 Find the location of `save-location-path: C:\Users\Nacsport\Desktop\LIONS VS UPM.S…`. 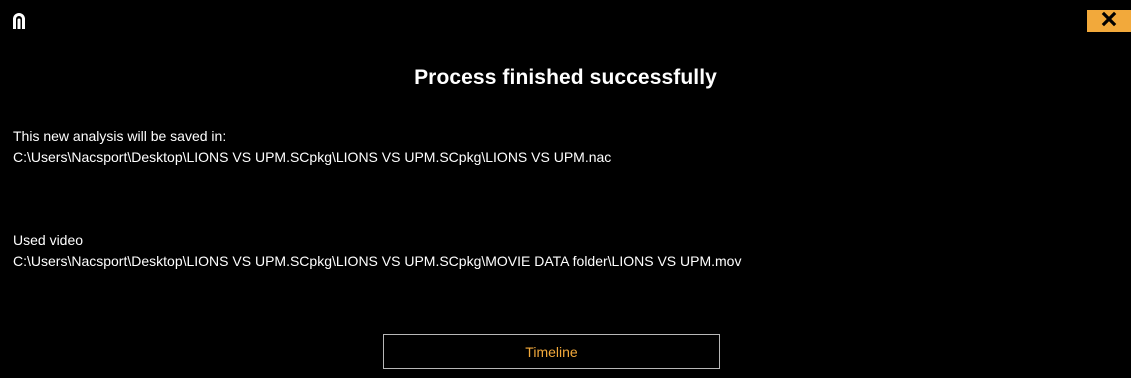

save-location-path: C:\Users\Nacsport\Desktop\LIONS VS UPM.S… is located at coordinates (312, 157).